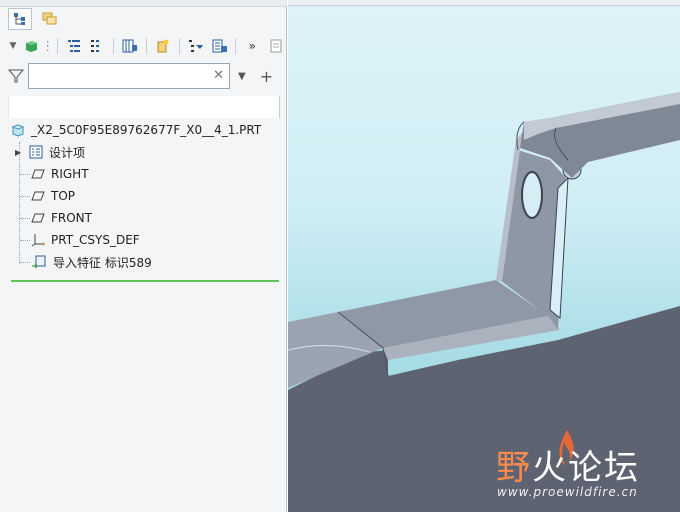 The image size is (680, 512). I want to click on watermark-brand-first: 野, so click(514, 468).